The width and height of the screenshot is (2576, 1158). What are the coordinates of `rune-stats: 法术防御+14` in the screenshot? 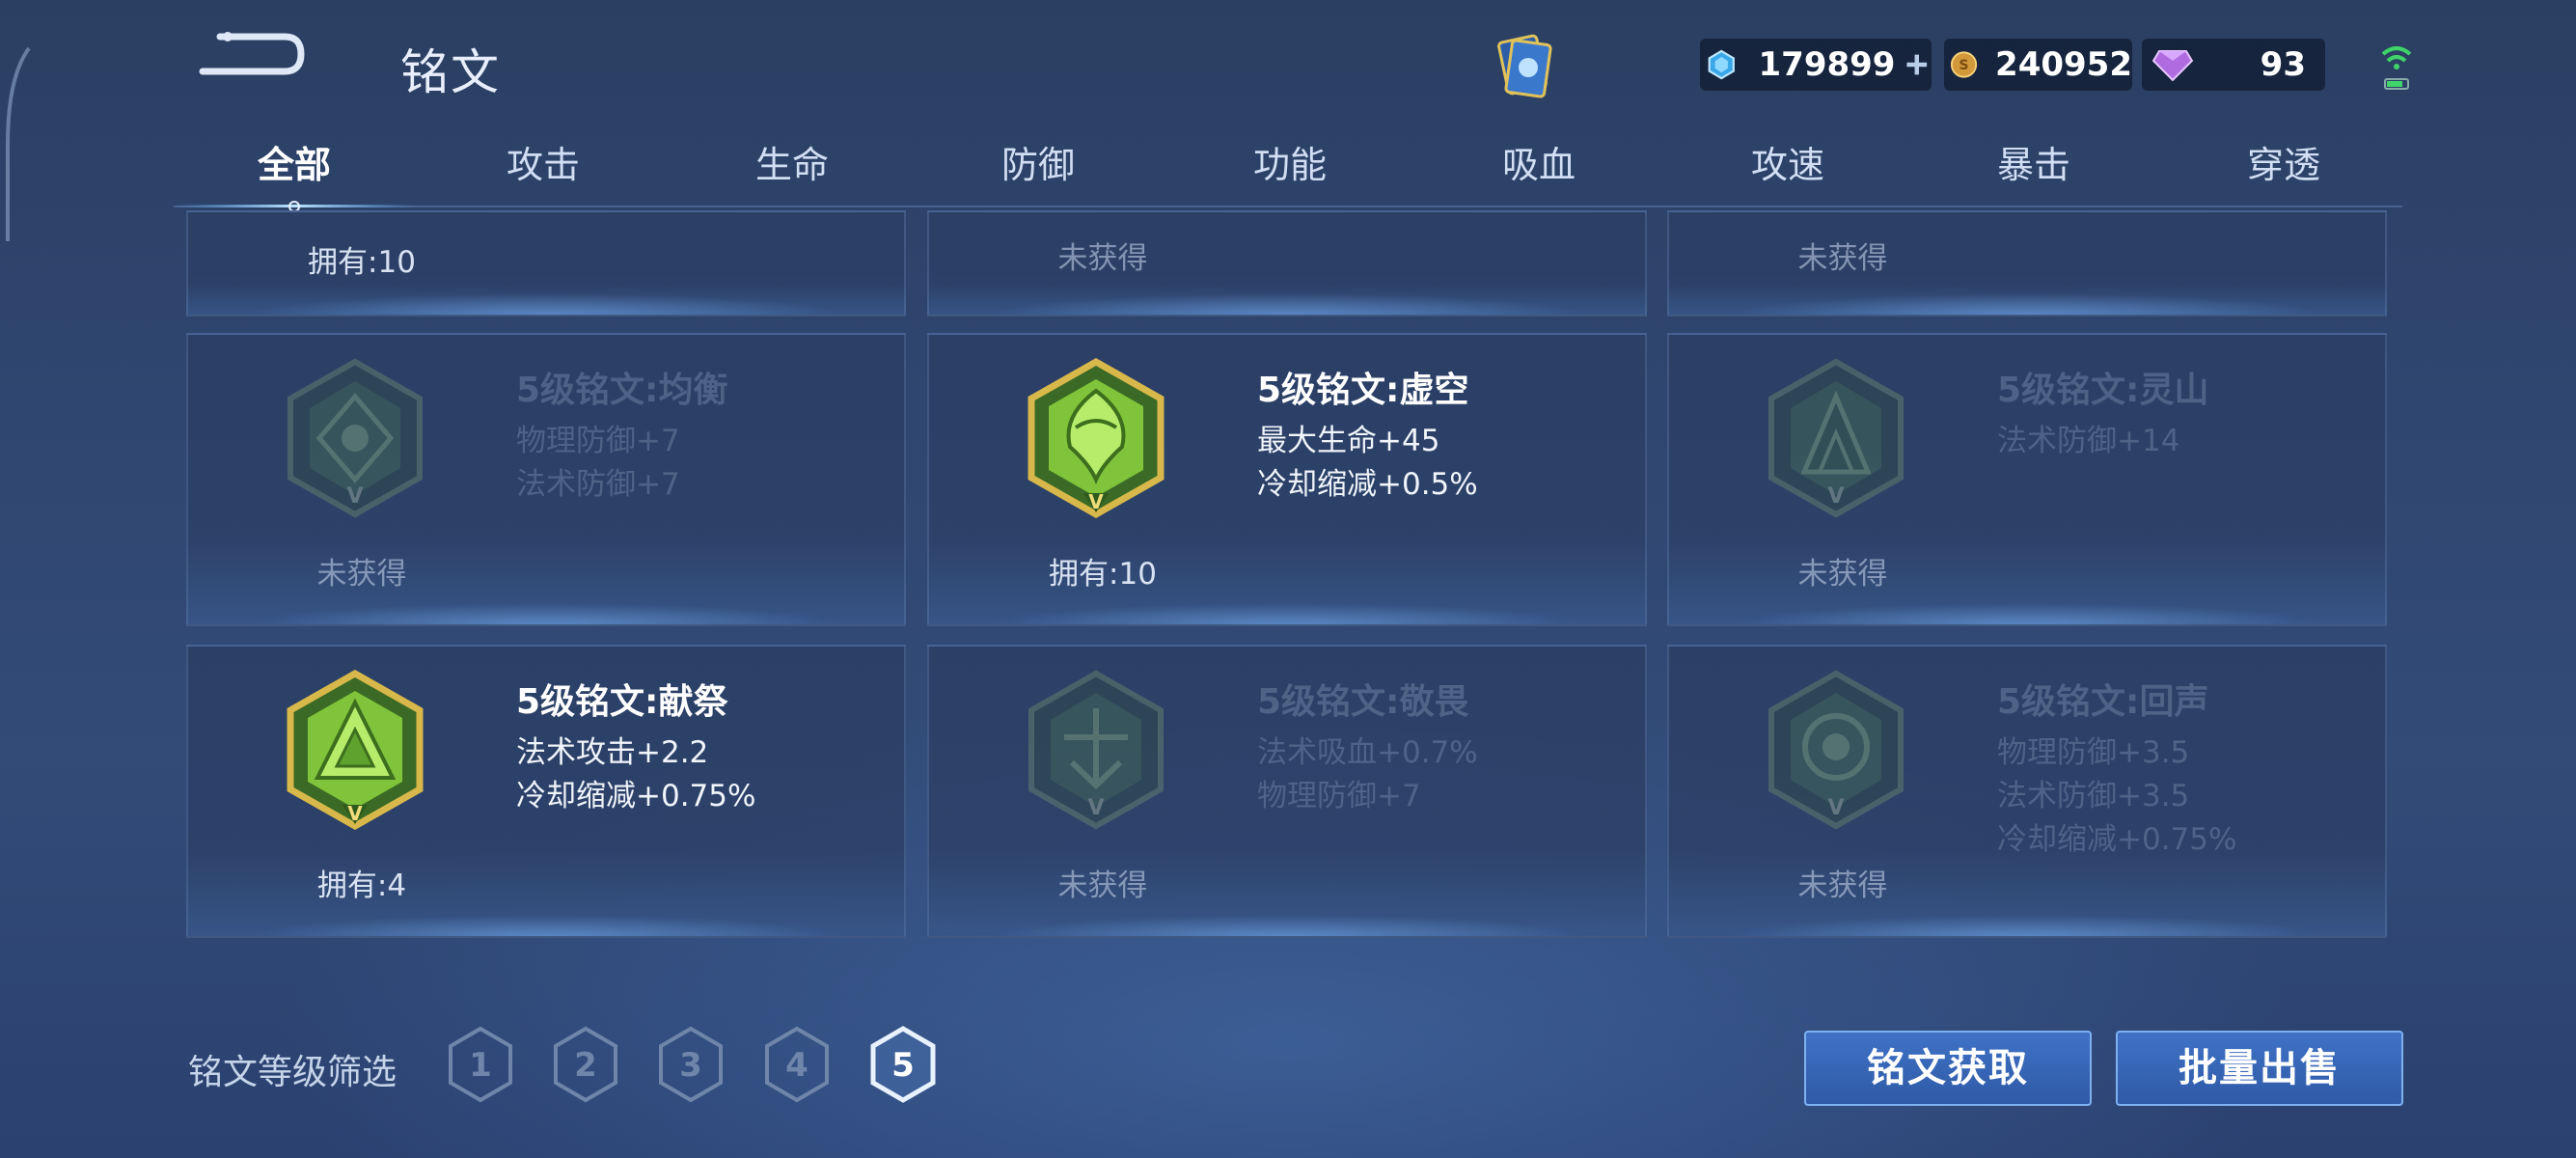 It's located at (2088, 441).